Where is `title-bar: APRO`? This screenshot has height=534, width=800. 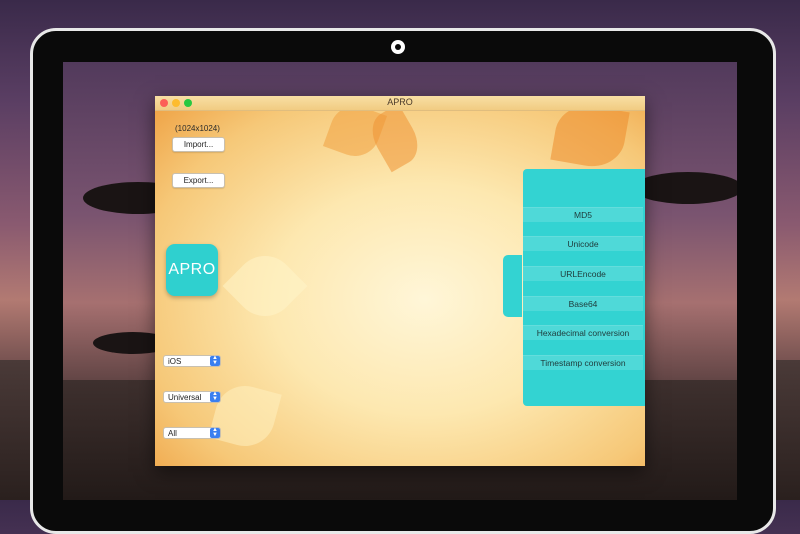 title-bar: APRO is located at coordinates (400, 103).